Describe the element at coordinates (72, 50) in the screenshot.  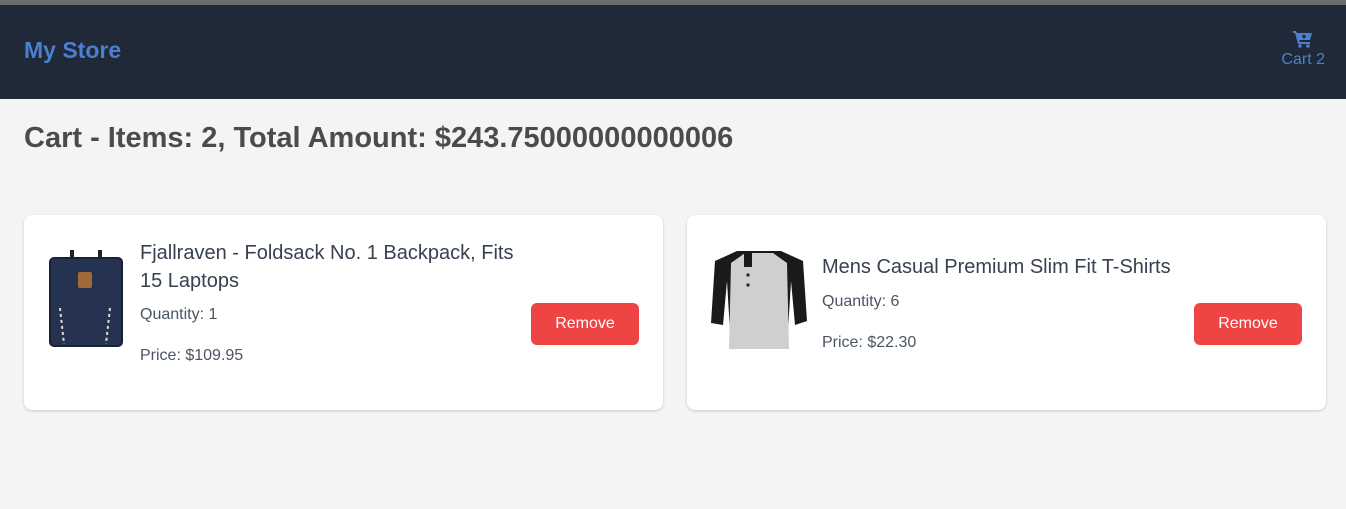
I see `store-brand: My Store` at that location.